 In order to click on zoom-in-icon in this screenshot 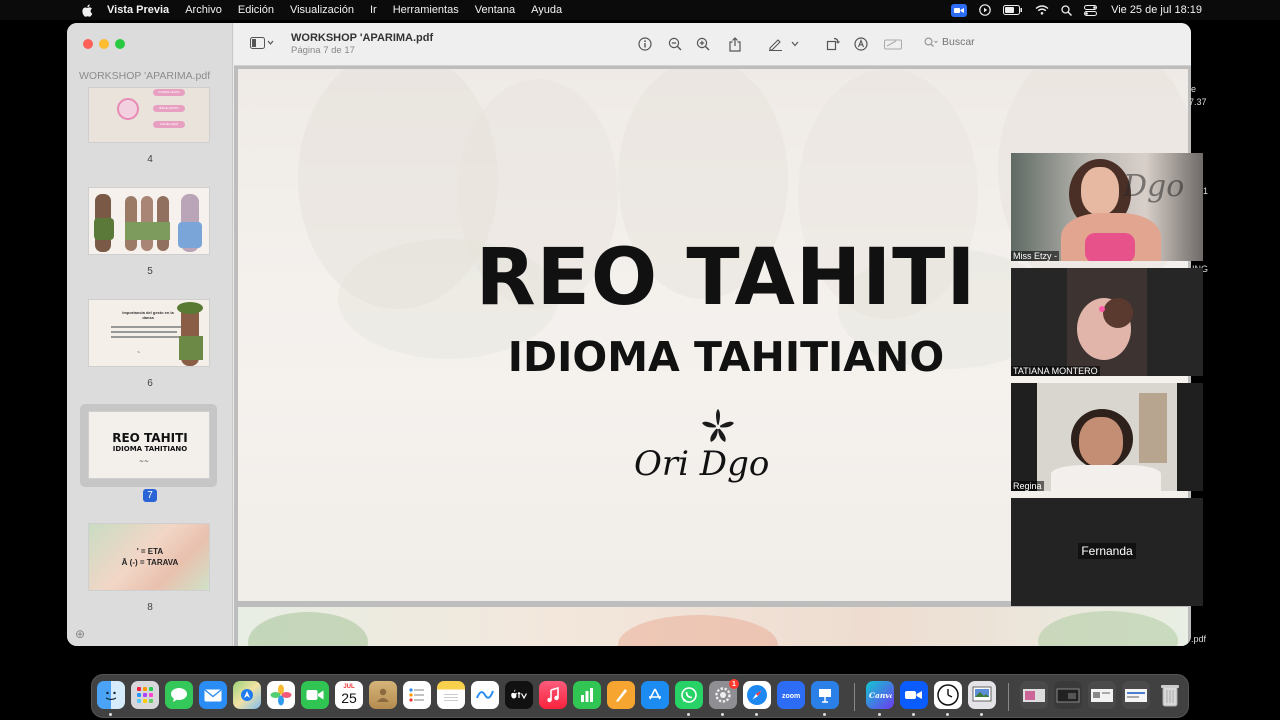, I will do `click(703, 44)`.